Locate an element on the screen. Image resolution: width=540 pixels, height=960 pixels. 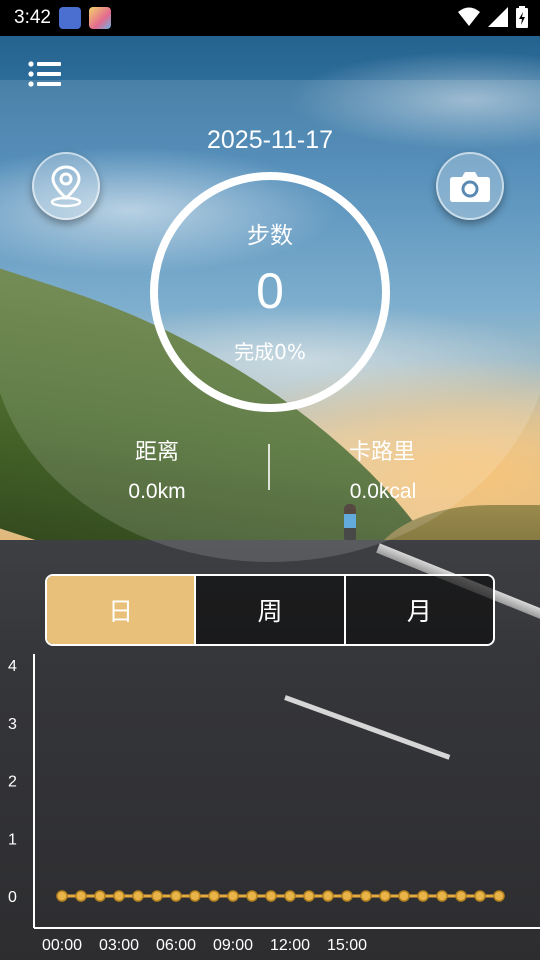
tab-day: 日 is located at coordinates (121, 610).